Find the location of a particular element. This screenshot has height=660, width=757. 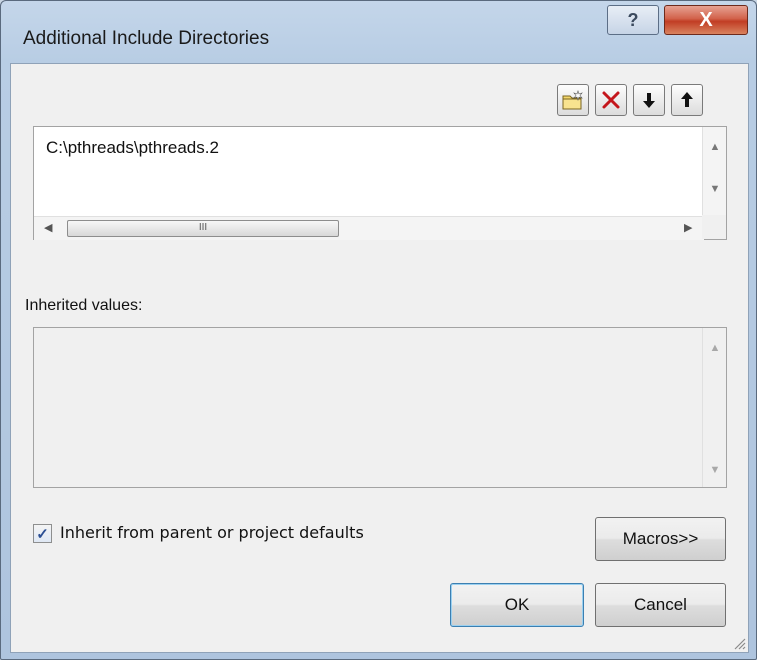

new-line-button is located at coordinates (573, 100).